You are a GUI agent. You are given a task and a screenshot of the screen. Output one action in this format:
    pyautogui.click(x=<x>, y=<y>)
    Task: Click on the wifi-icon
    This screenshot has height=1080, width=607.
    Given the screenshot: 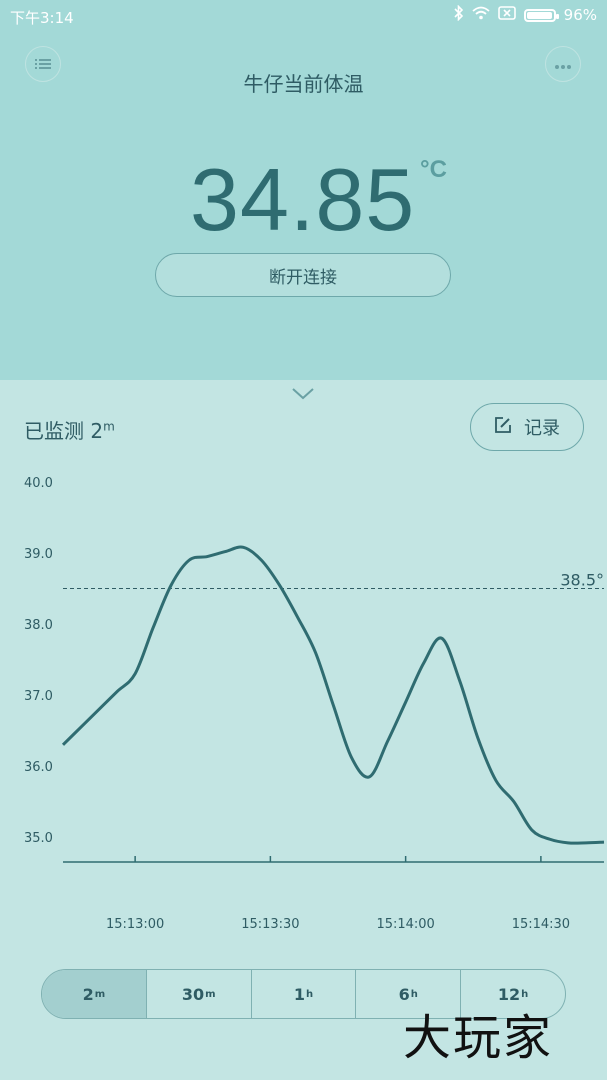 What is the action you would take?
    pyautogui.click(x=481, y=15)
    